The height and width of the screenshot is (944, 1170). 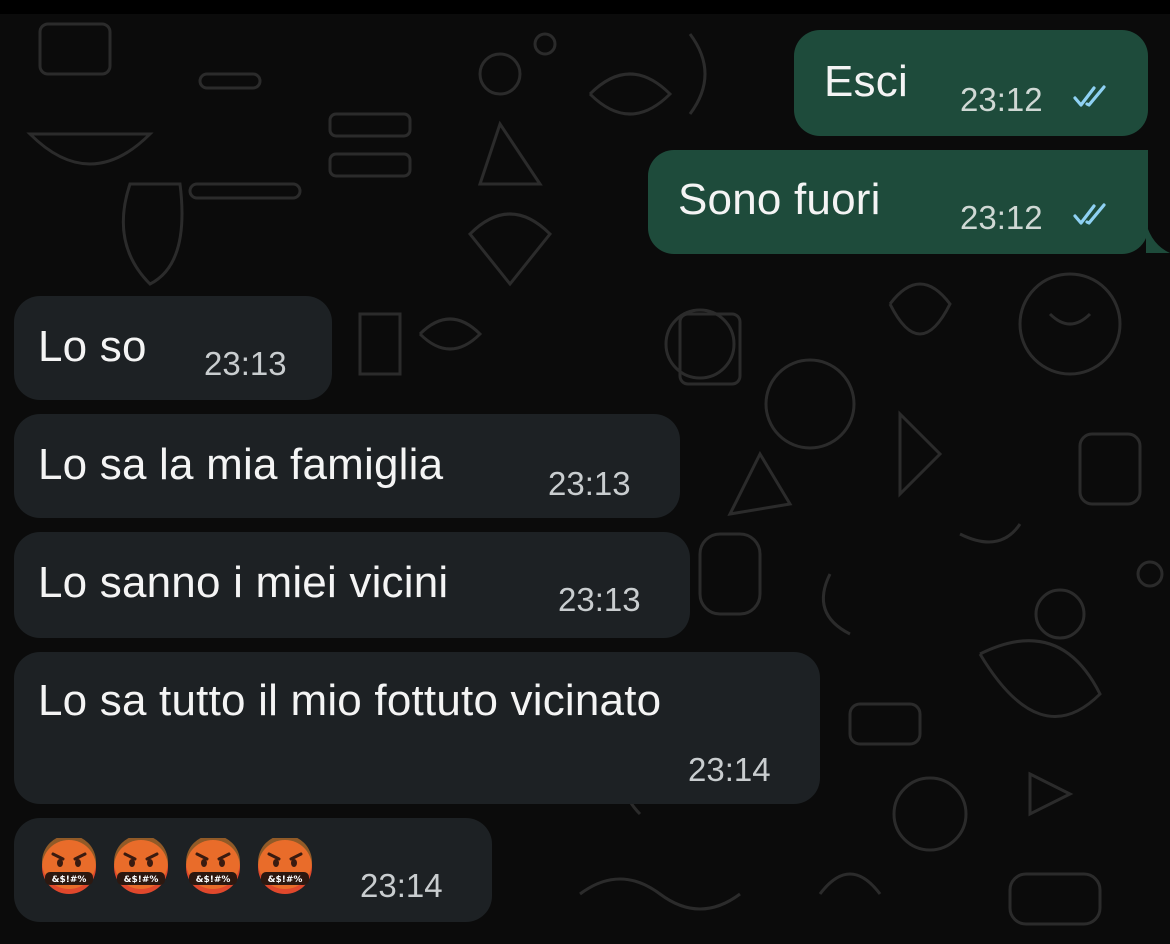 I want to click on message-text: Lo sa la mia famiglia, so click(x=241, y=464).